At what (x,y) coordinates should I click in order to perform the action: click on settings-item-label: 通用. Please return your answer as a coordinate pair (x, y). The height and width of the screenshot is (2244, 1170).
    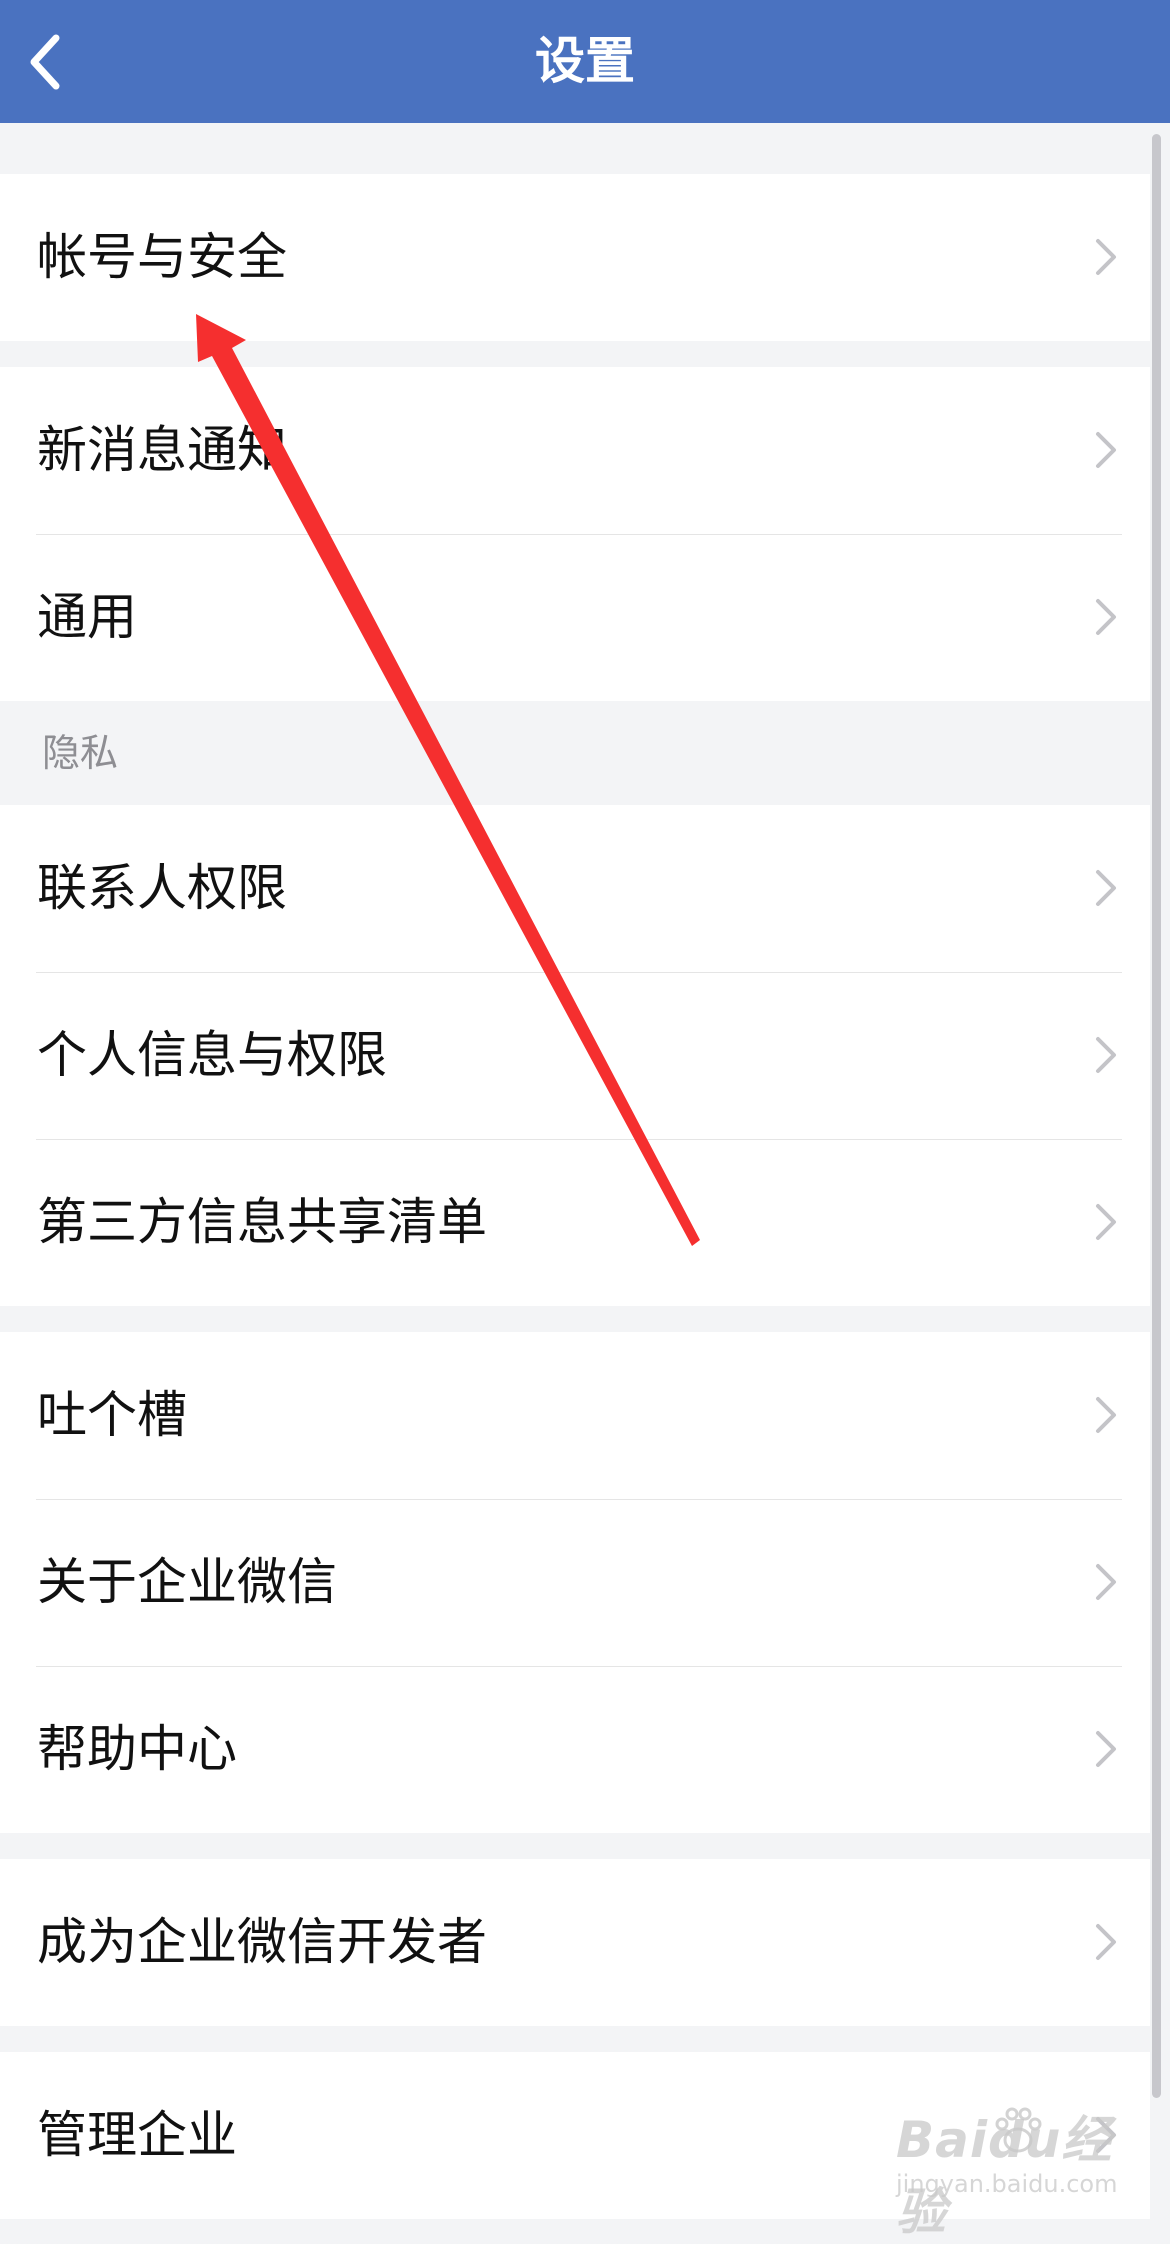
    Looking at the image, I should click on (87, 617).